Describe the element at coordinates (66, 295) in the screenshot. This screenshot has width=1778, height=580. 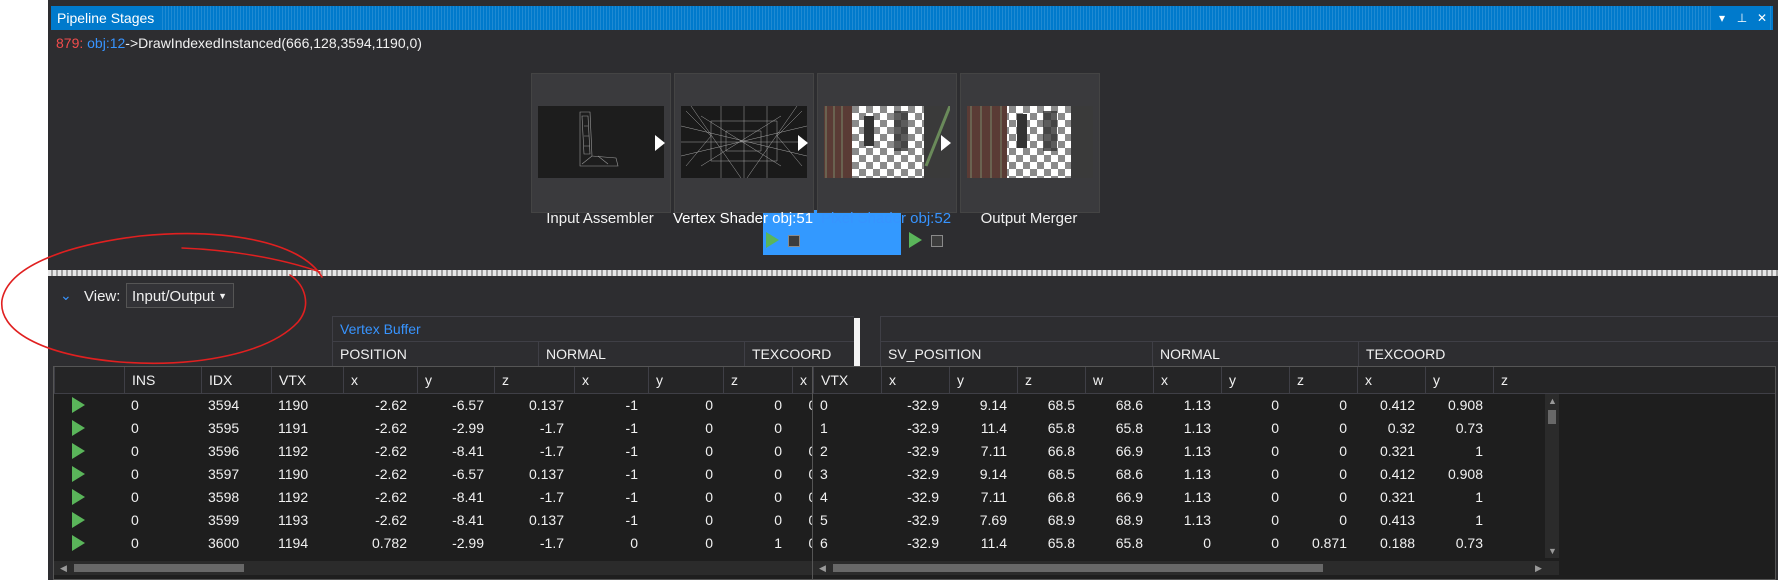
I see `collapse-chevron-icon: ⌄` at that location.